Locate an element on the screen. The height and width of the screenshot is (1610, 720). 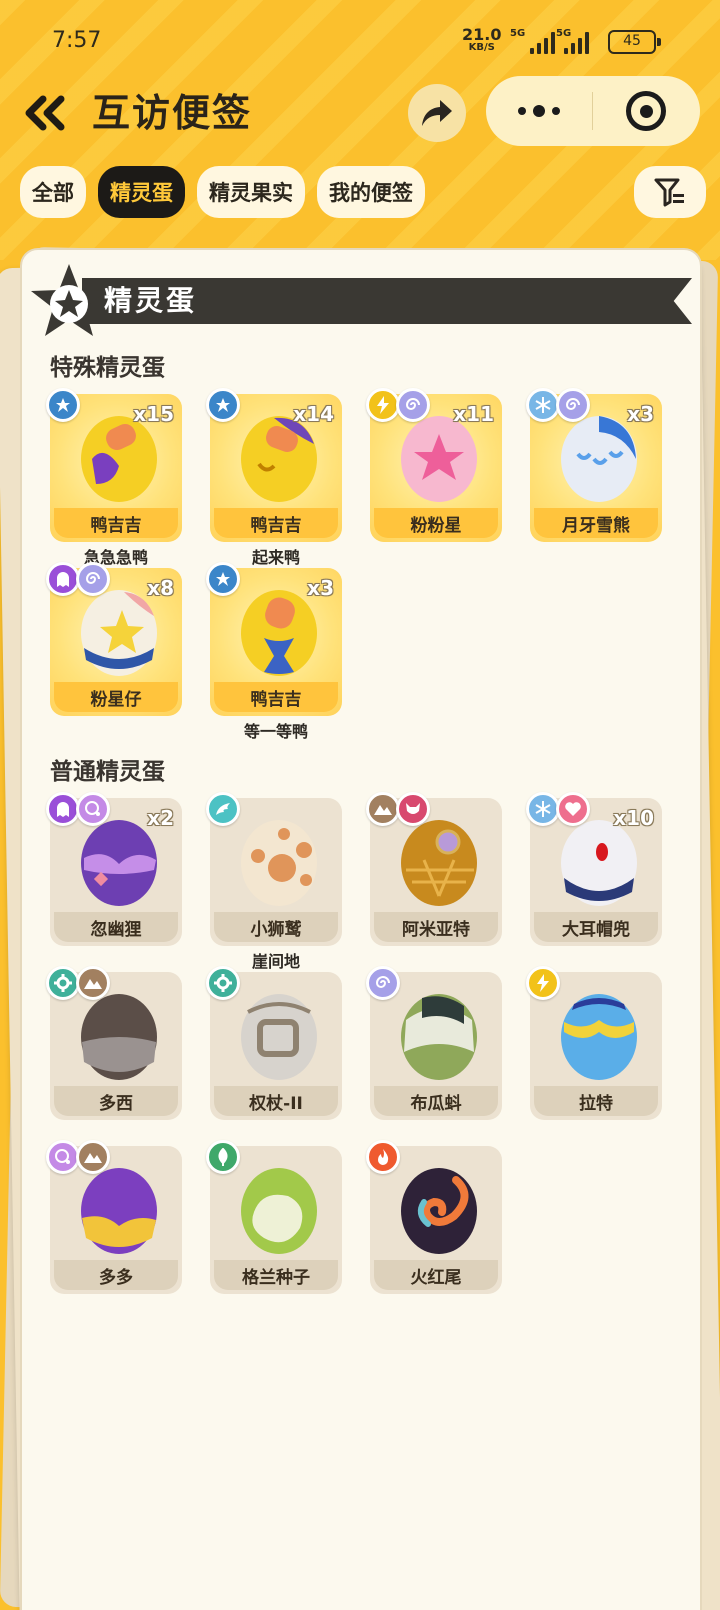
egg-card: x8 粉星仔 is located at coordinates (114, 639).